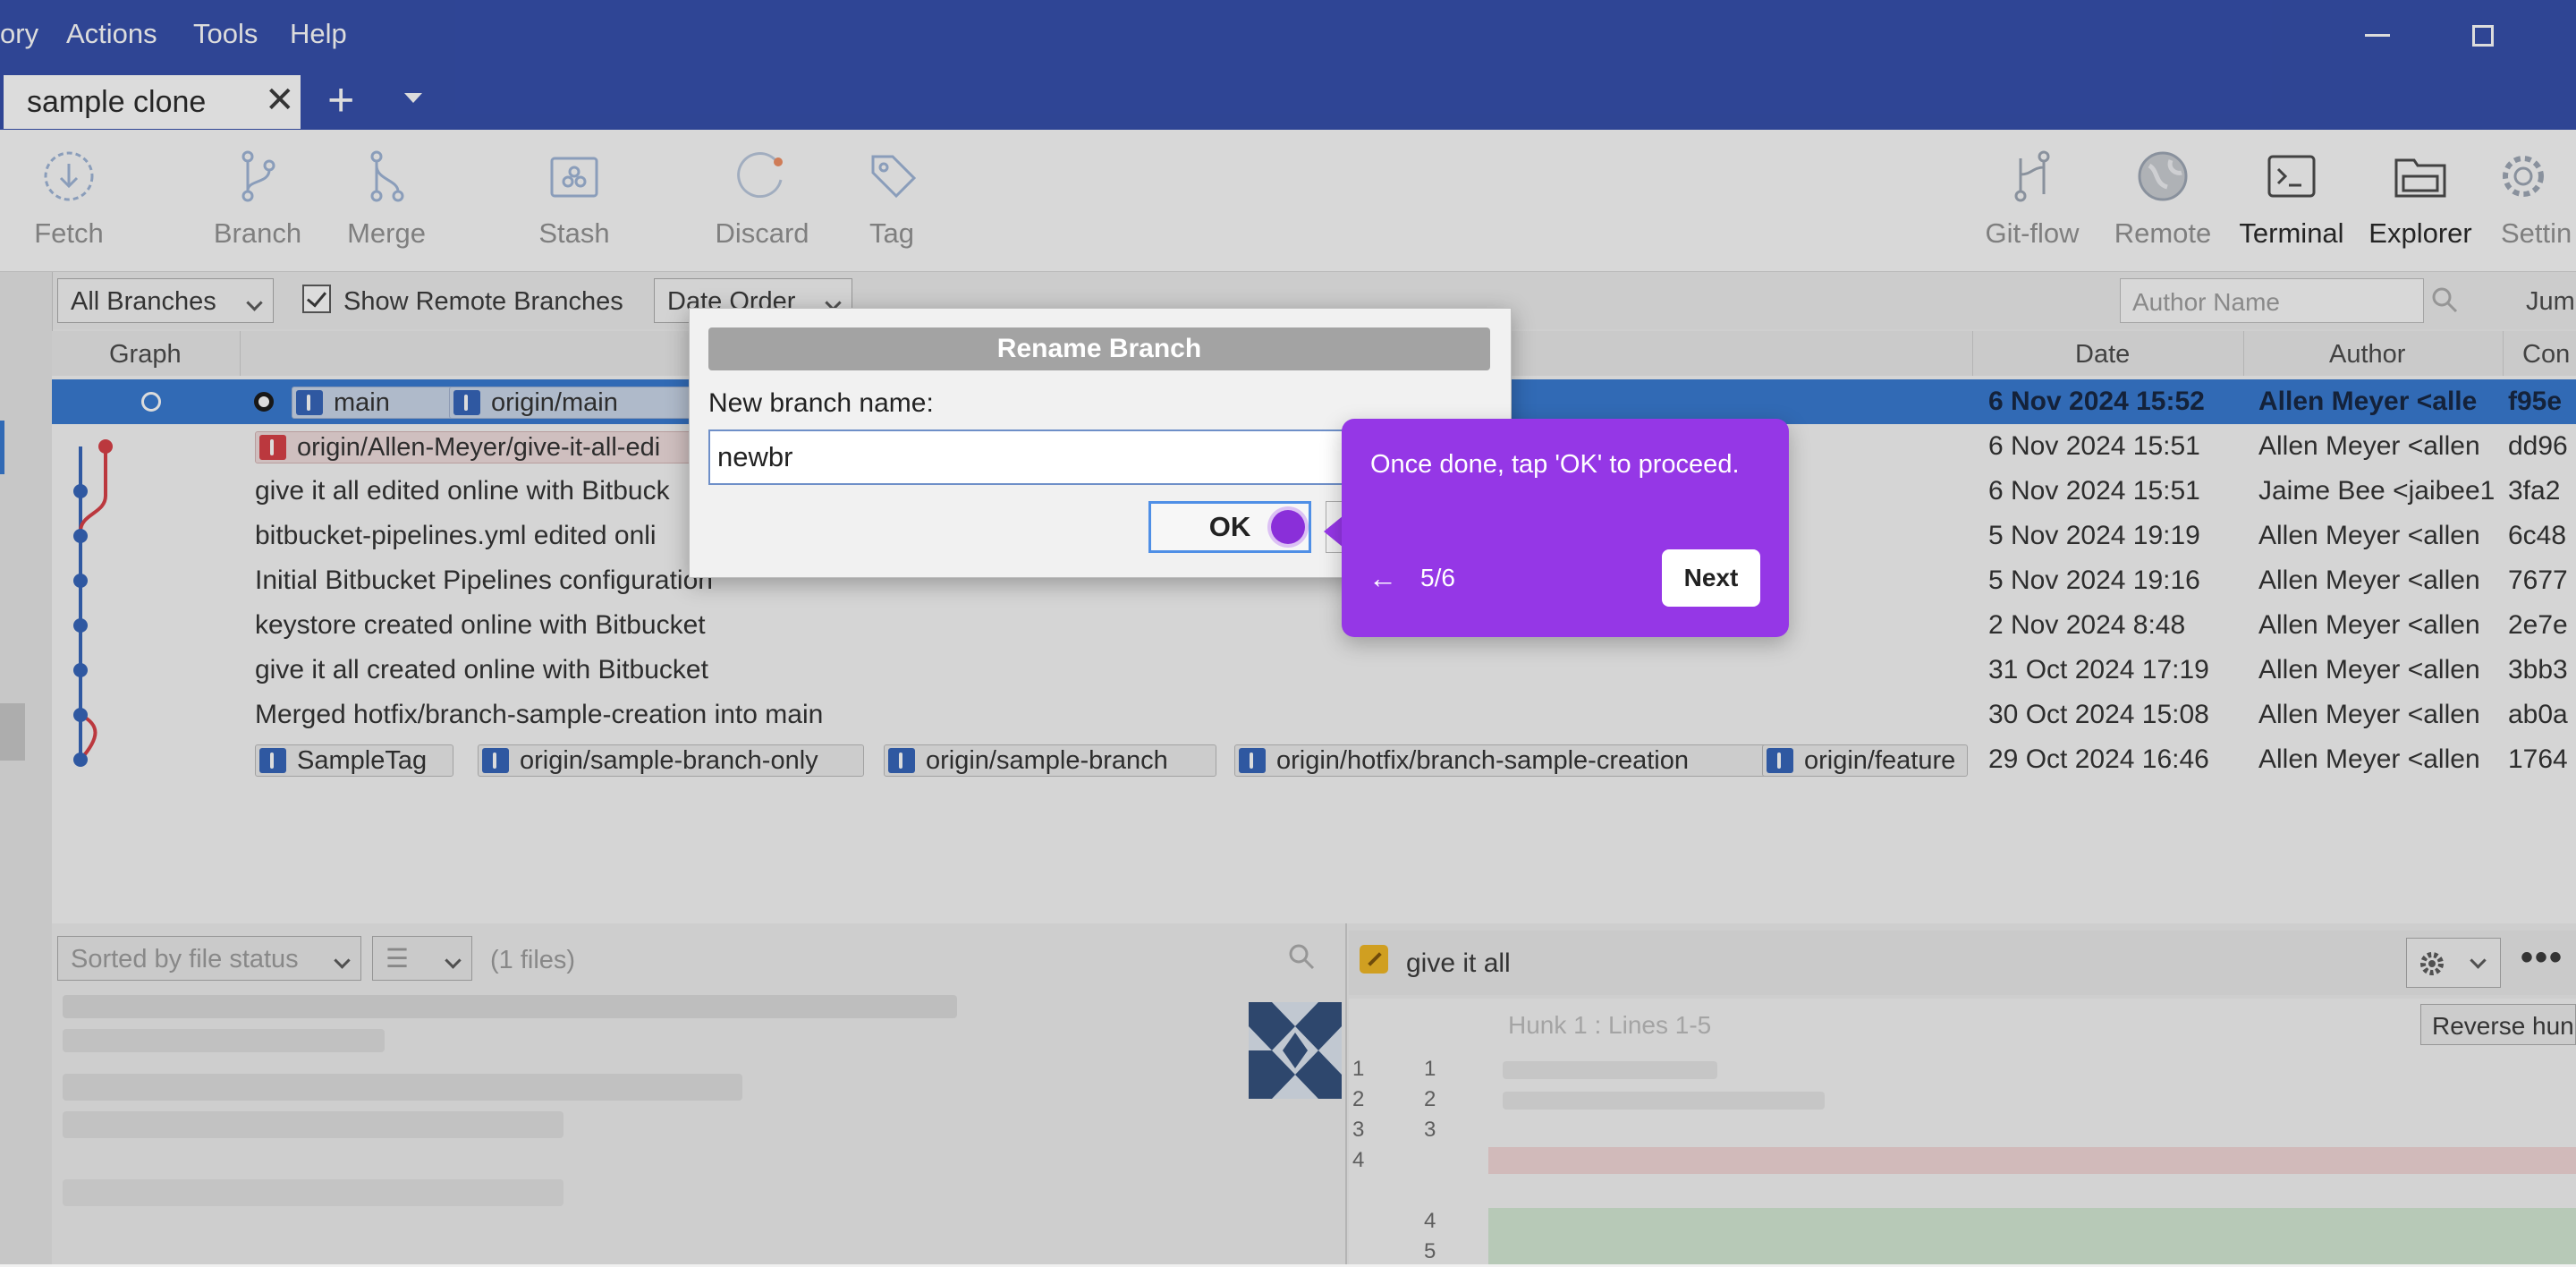  What do you see at coordinates (1099, 349) in the screenshot?
I see `dialog-title: Rename Branch` at bounding box center [1099, 349].